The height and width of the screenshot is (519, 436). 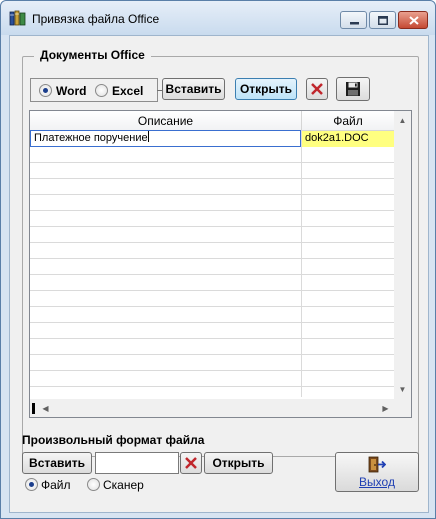 What do you see at coordinates (92, 55) in the screenshot?
I see `office-documents-group-title: Документы Office` at bounding box center [92, 55].